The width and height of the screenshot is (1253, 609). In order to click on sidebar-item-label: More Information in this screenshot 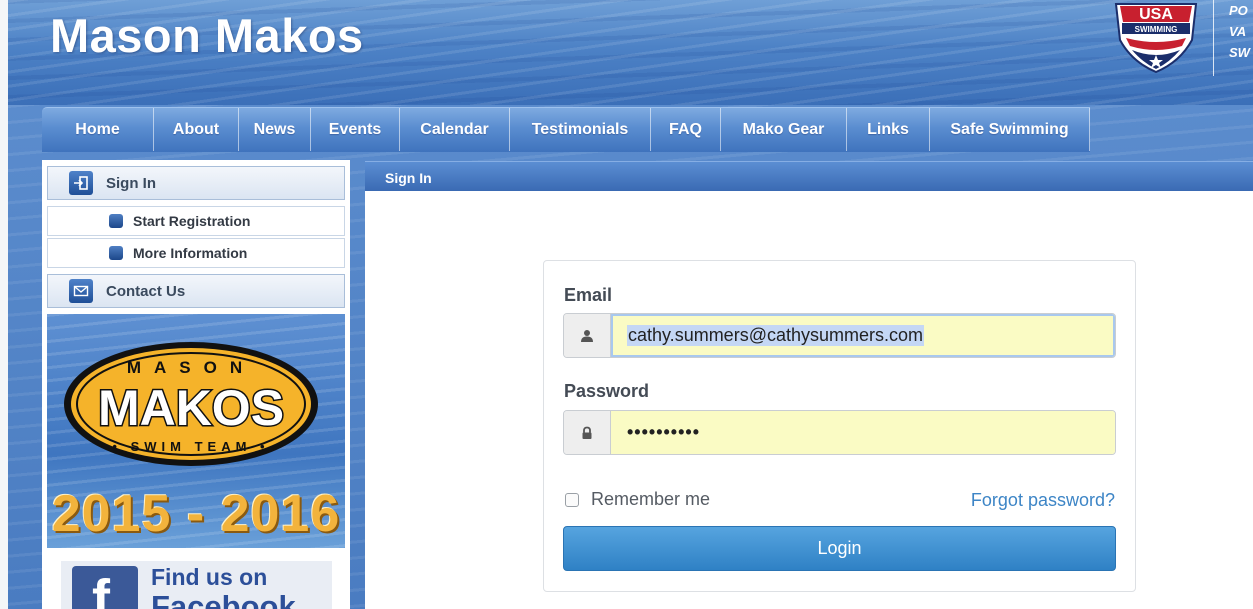, I will do `click(190, 253)`.